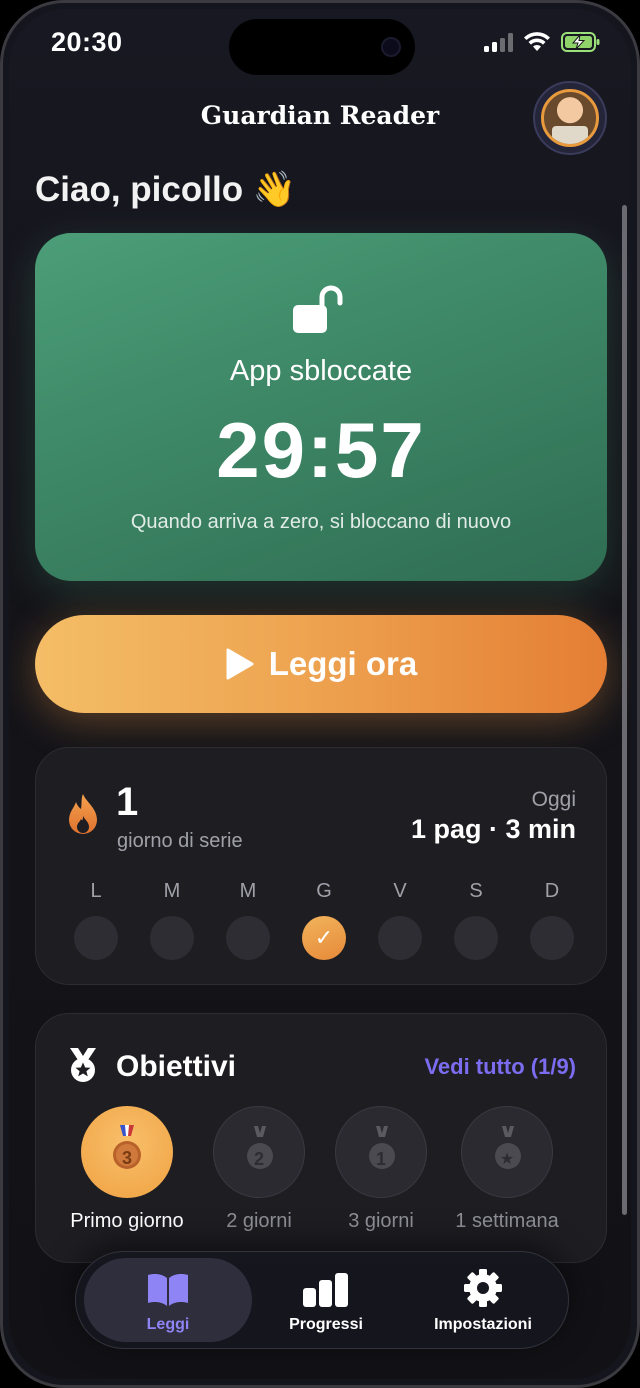 Image resolution: width=640 pixels, height=1388 pixels. What do you see at coordinates (552, 891) in the screenshot?
I see `day-letter: D` at bounding box center [552, 891].